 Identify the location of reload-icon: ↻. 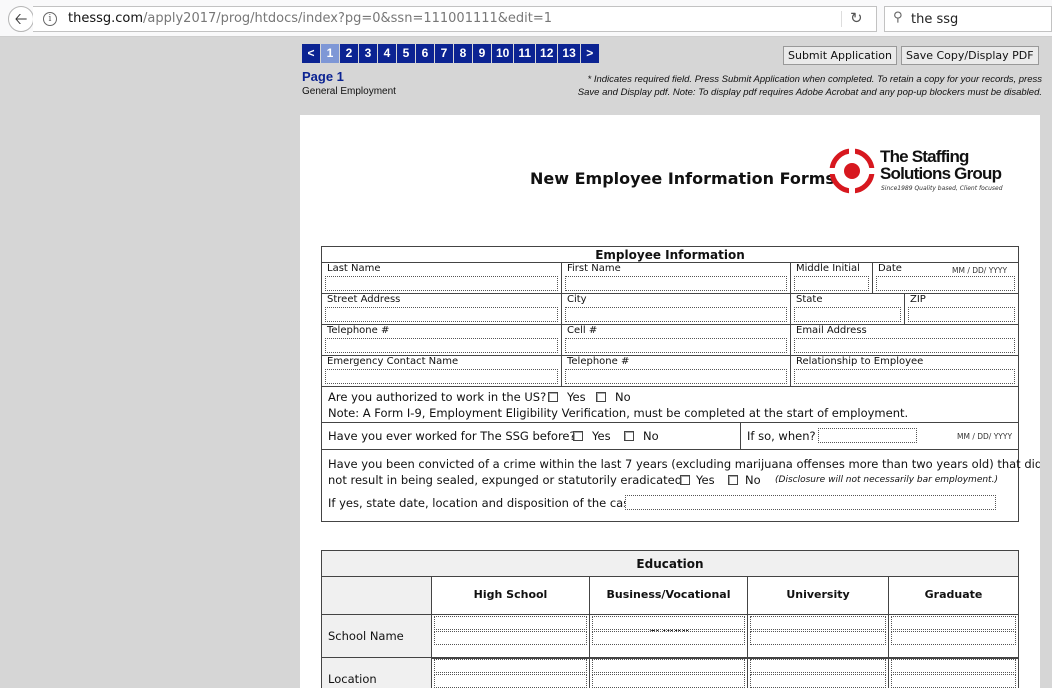
(856, 18).